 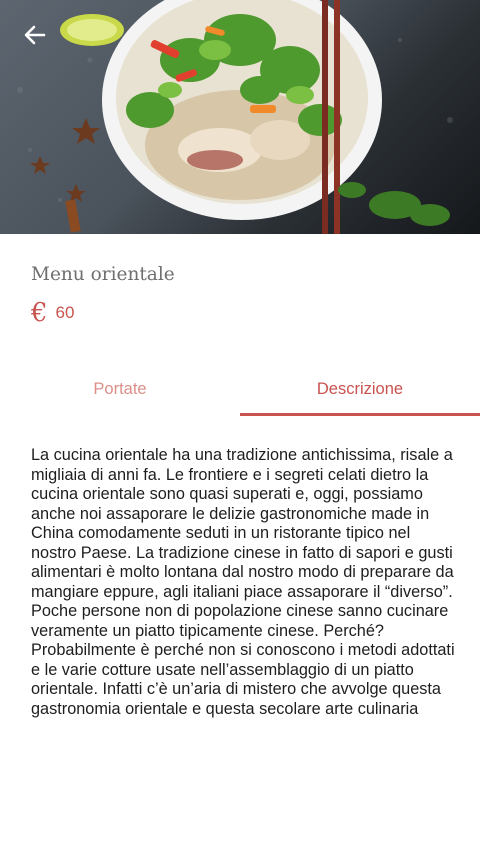 I want to click on price-value: 60, so click(x=65, y=312).